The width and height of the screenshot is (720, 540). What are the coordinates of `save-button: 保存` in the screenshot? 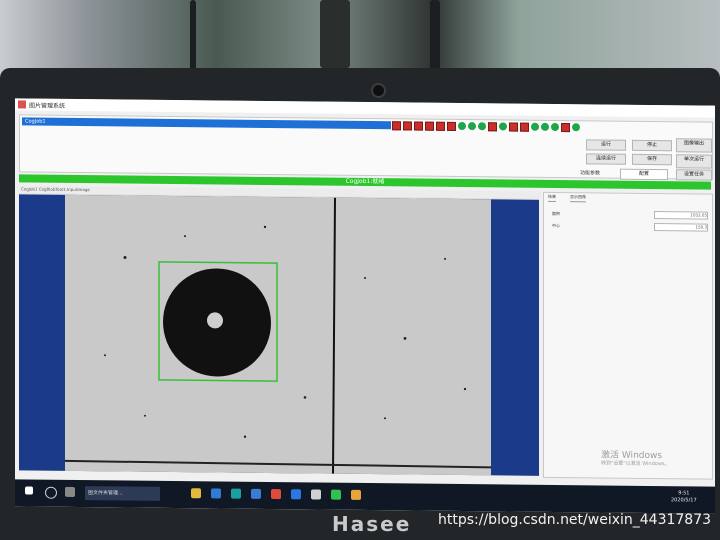 It's located at (652, 159).